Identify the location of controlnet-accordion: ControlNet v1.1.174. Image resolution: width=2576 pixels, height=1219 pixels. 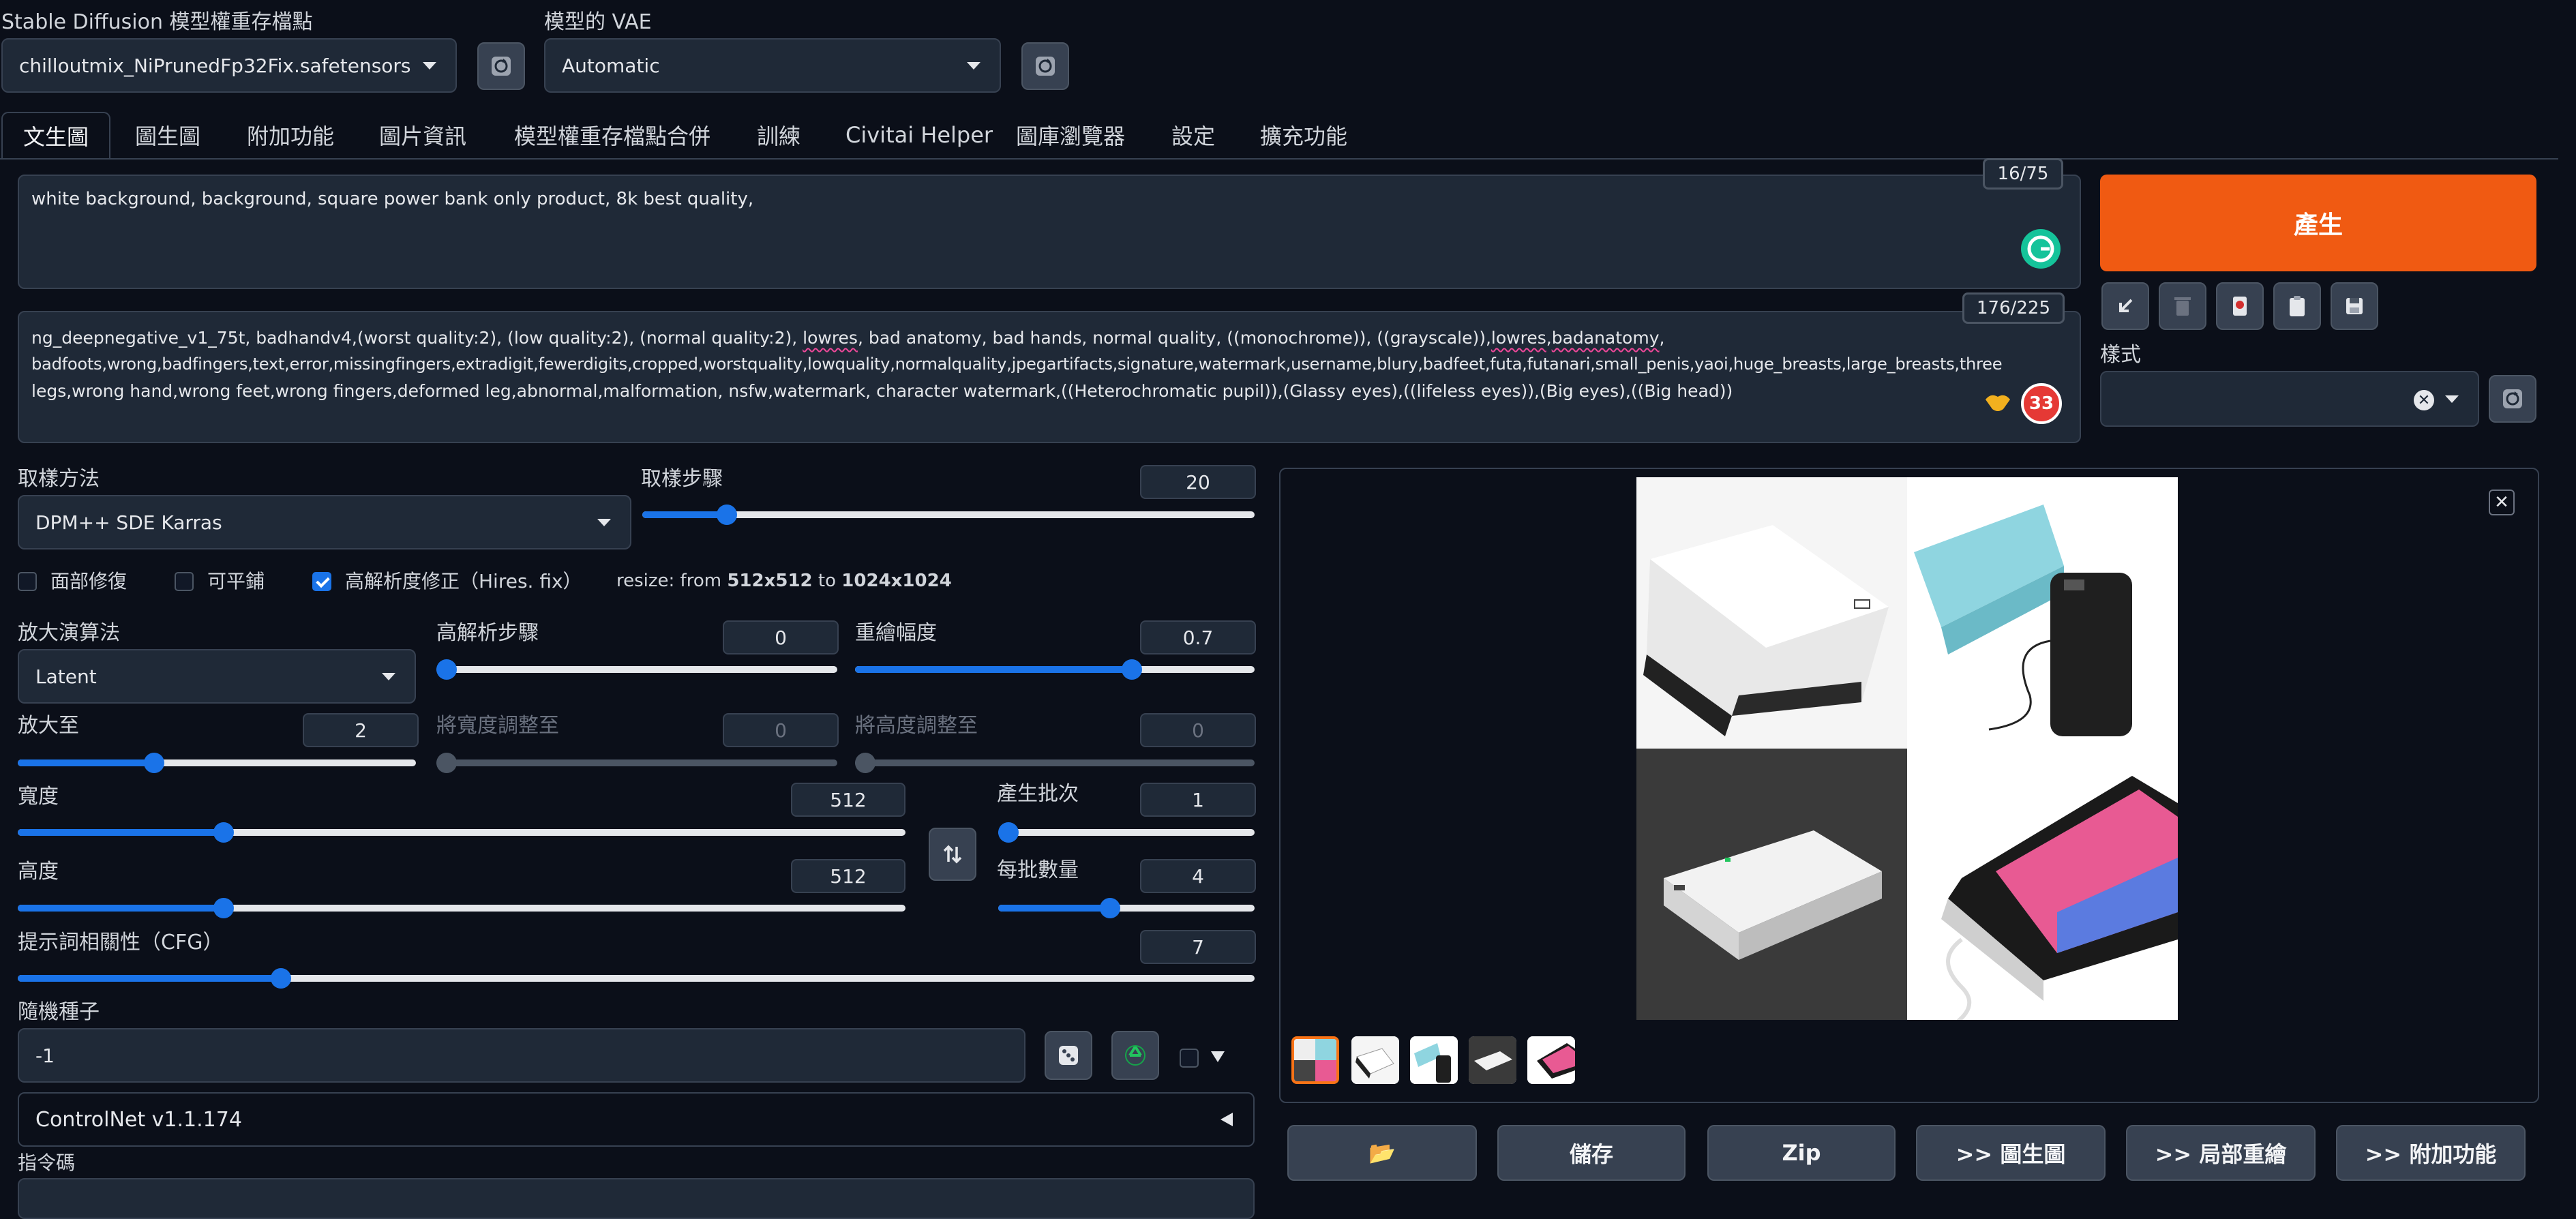
(636, 1119).